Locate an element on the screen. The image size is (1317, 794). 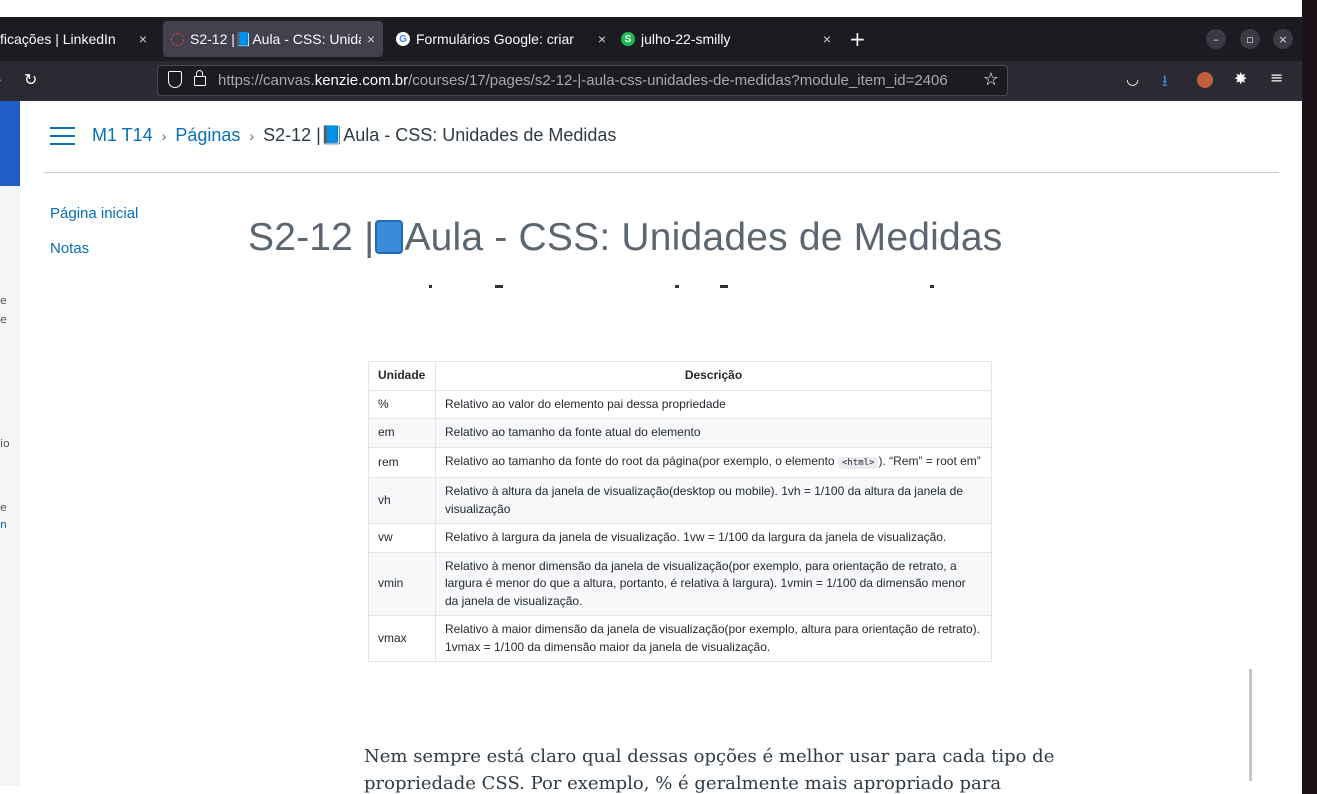
hamburger-menu-icon is located at coordinates (62, 135).